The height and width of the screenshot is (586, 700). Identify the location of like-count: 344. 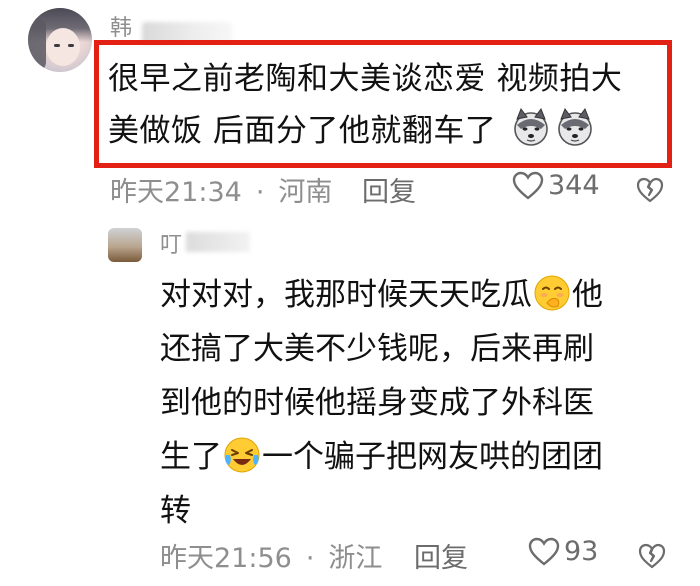
(574, 185).